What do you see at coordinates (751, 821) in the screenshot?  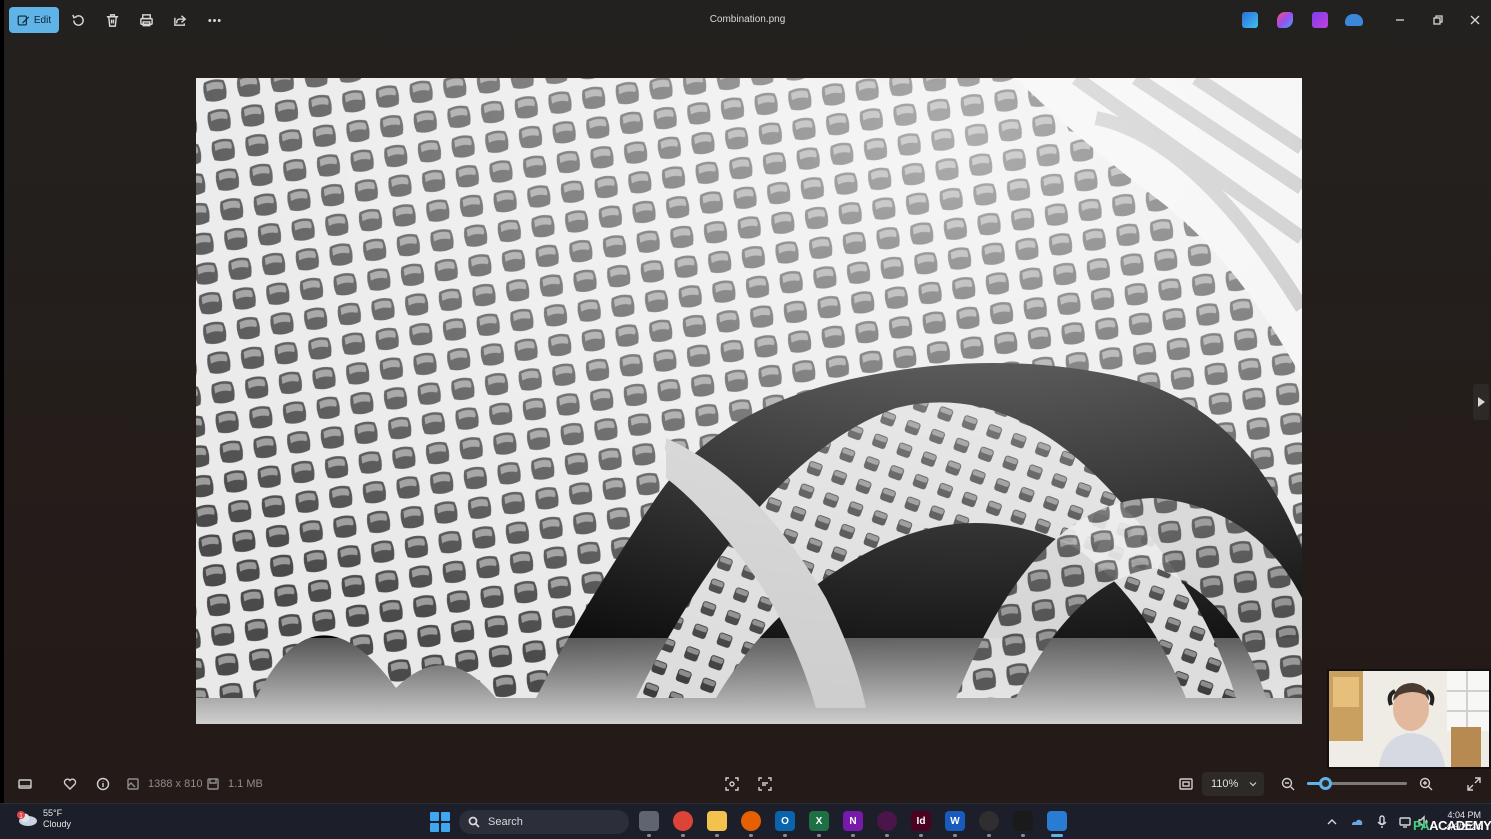 I see `taskbar-app-firefox` at bounding box center [751, 821].